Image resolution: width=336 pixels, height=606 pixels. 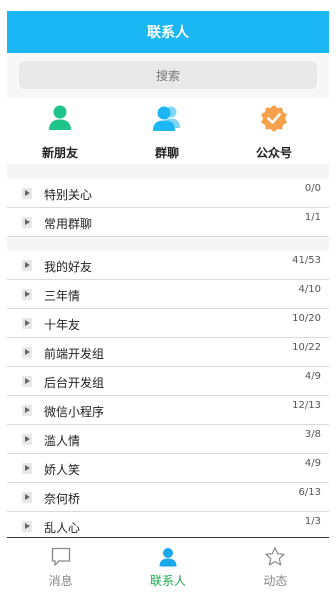 What do you see at coordinates (273, 153) in the screenshot?
I see `official-accounts-label: 公众号` at bounding box center [273, 153].